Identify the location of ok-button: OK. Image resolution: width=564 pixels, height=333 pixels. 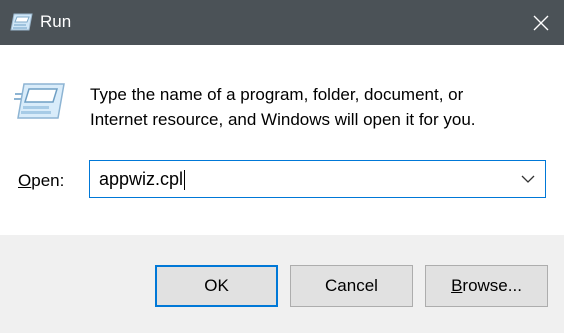
(216, 286).